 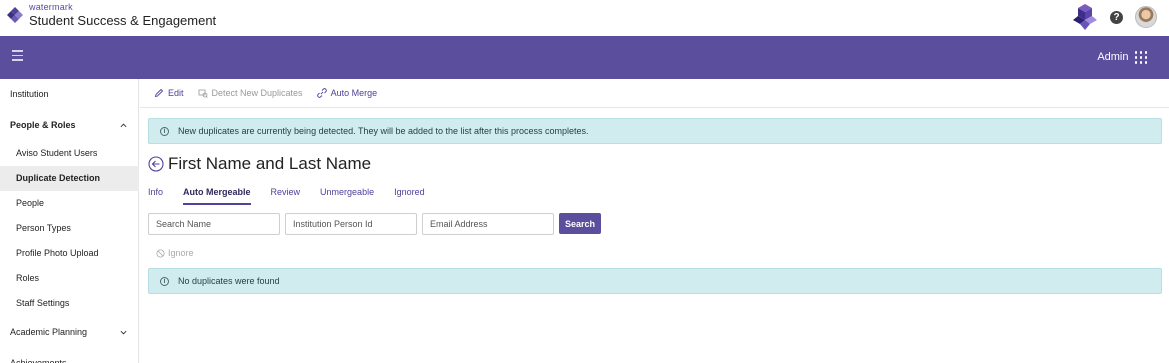 I want to click on sidebar-item-roles: Roles, so click(x=69, y=278).